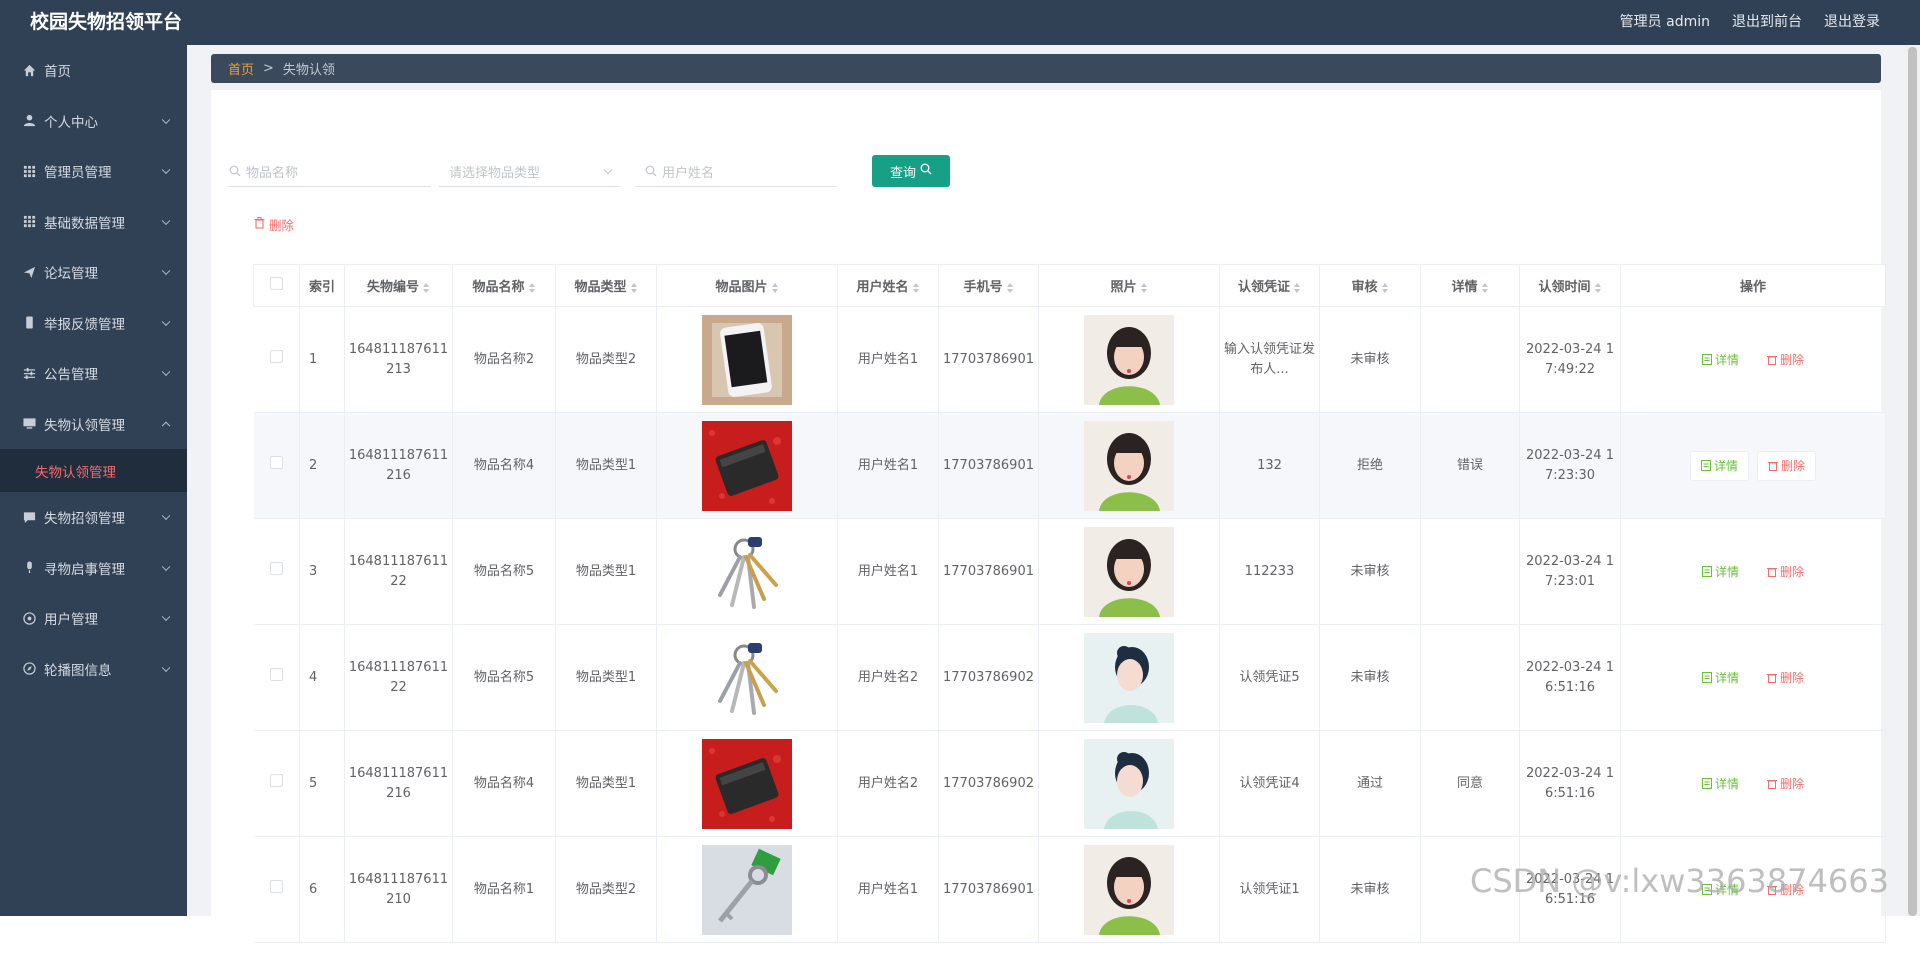 This screenshot has width=1920, height=964. What do you see at coordinates (93, 121) in the screenshot?
I see `sidebar-item-1: 个人中心` at bounding box center [93, 121].